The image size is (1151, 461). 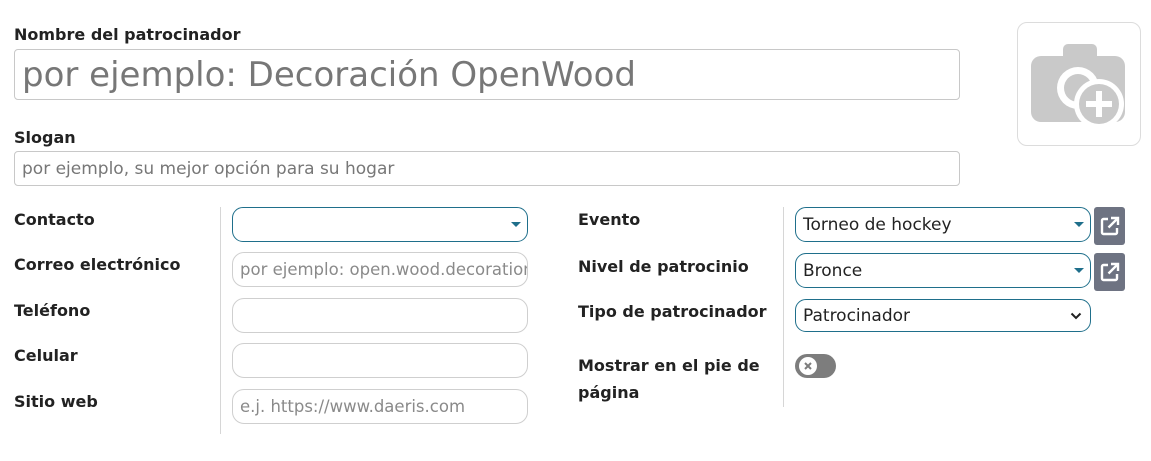 I want to click on footer-label: Mostrar en el pie de página, so click(x=669, y=379).